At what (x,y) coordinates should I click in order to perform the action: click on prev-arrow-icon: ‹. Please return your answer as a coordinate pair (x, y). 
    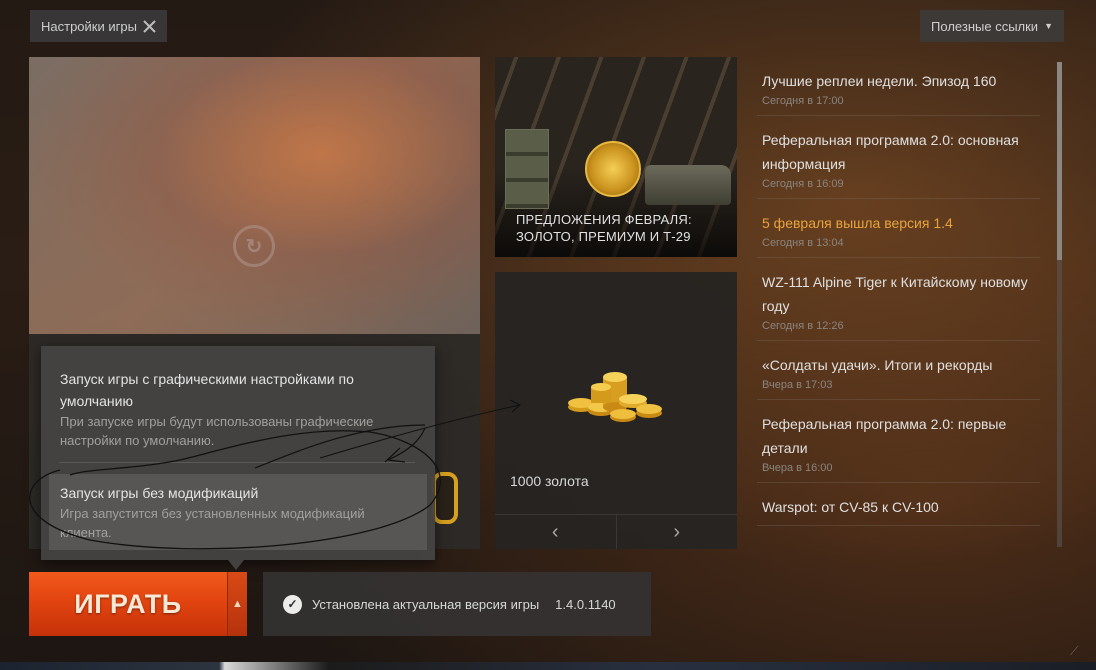
    Looking at the image, I should click on (555, 532).